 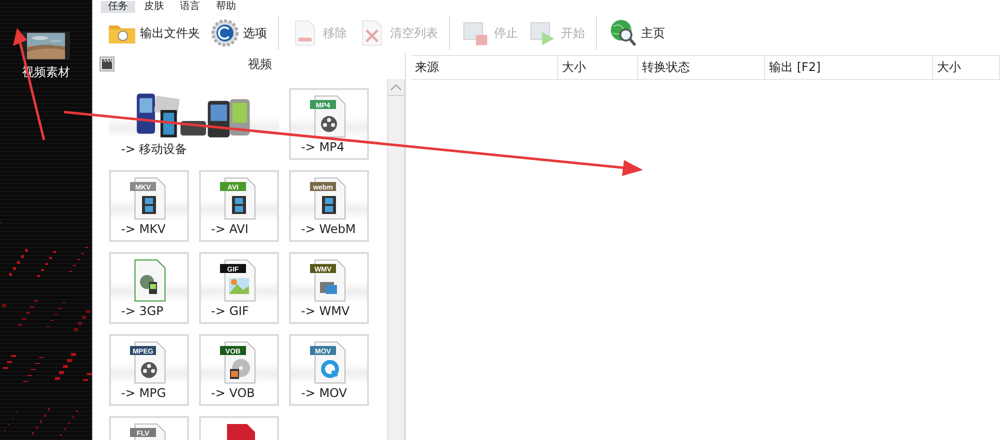 I want to click on toolbar-button: 输出文件夹, so click(x=153, y=33).